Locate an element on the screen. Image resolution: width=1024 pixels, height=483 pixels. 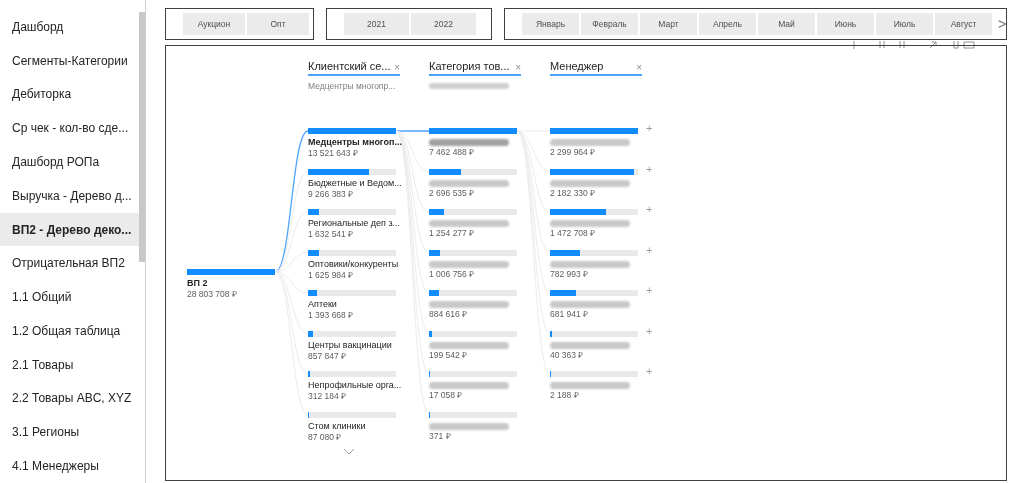
page-tab: Сегменты-Категории is located at coordinates (70, 60).